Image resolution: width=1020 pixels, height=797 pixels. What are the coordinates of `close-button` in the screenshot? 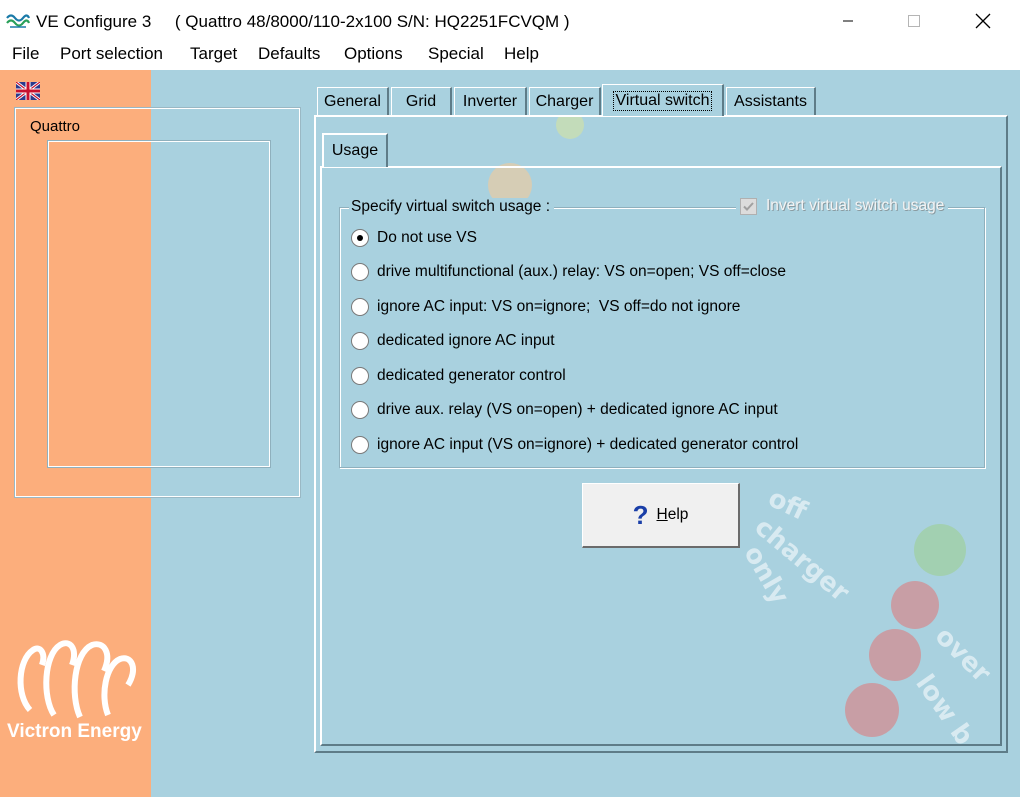 It's located at (983, 21).